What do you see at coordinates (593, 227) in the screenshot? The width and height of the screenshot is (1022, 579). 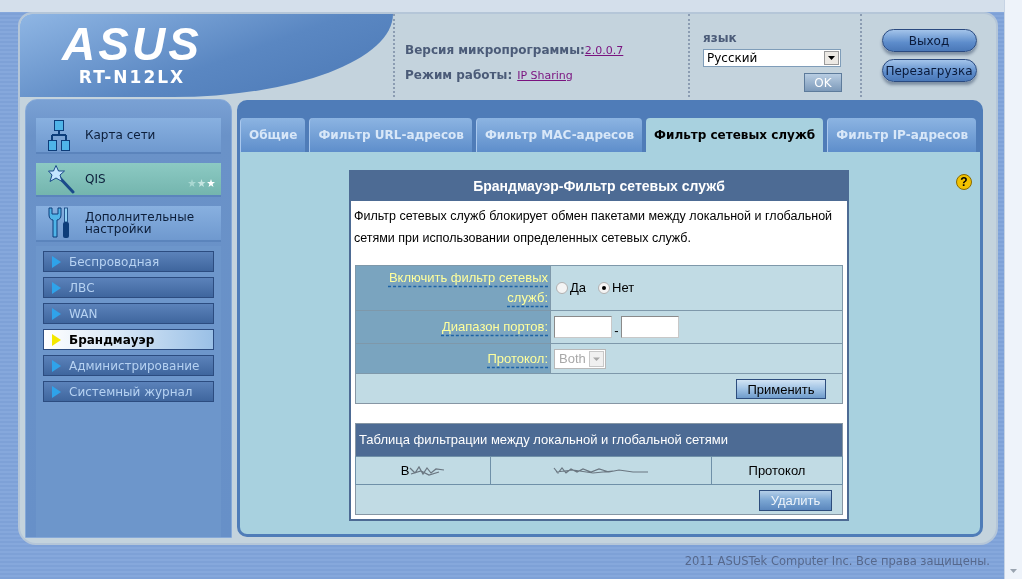 I see `description-text: Фильтр сетевых служб блокирует обмен пакетами между локальной и глобальной сетями при использовании определенных сетевых служб.` at bounding box center [593, 227].